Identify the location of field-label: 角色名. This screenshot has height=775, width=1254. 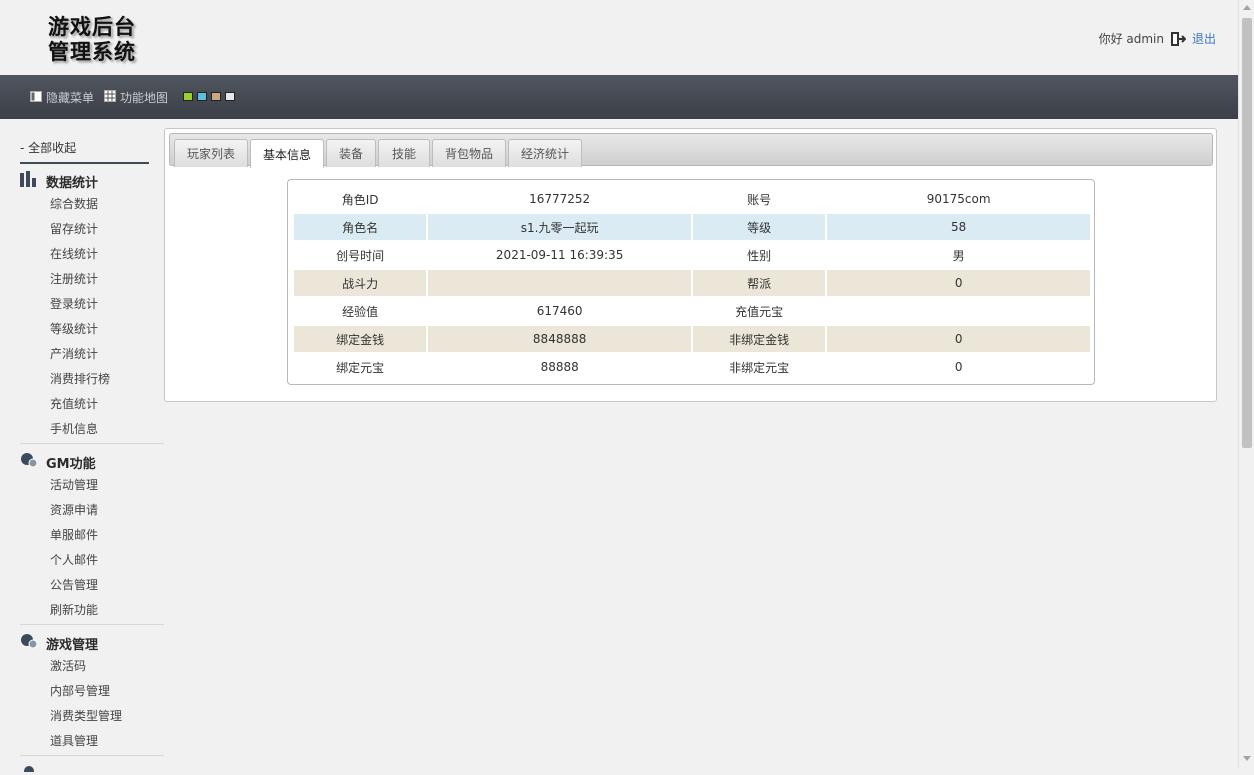
(360, 227).